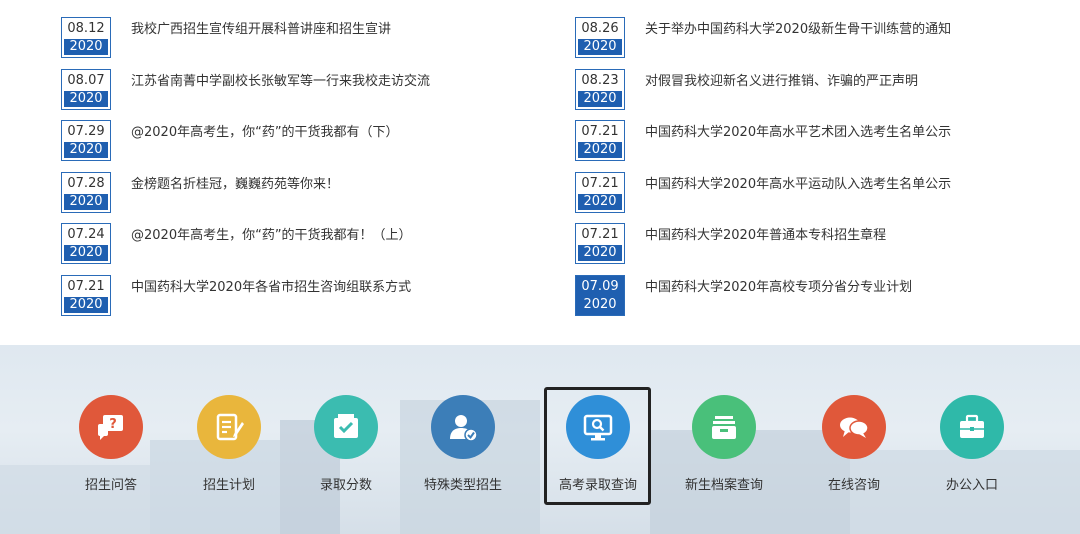  Describe the element at coordinates (600, 286) in the screenshot. I see `date-month-day: 07.09` at that location.